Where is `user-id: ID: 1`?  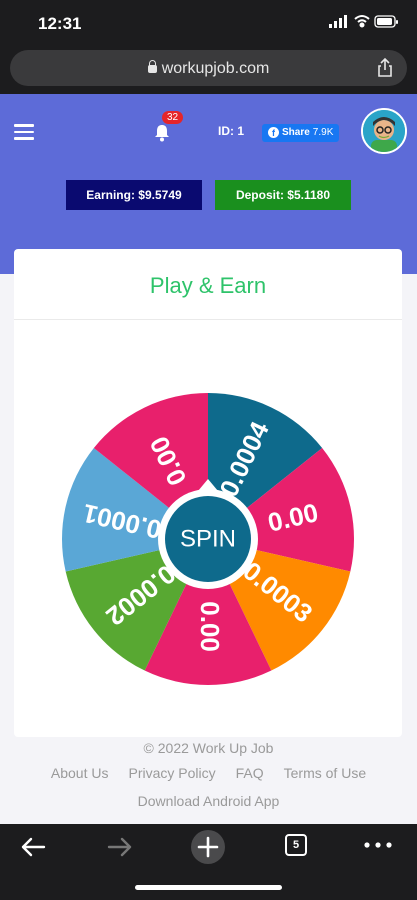
user-id: ID: 1 is located at coordinates (231, 131).